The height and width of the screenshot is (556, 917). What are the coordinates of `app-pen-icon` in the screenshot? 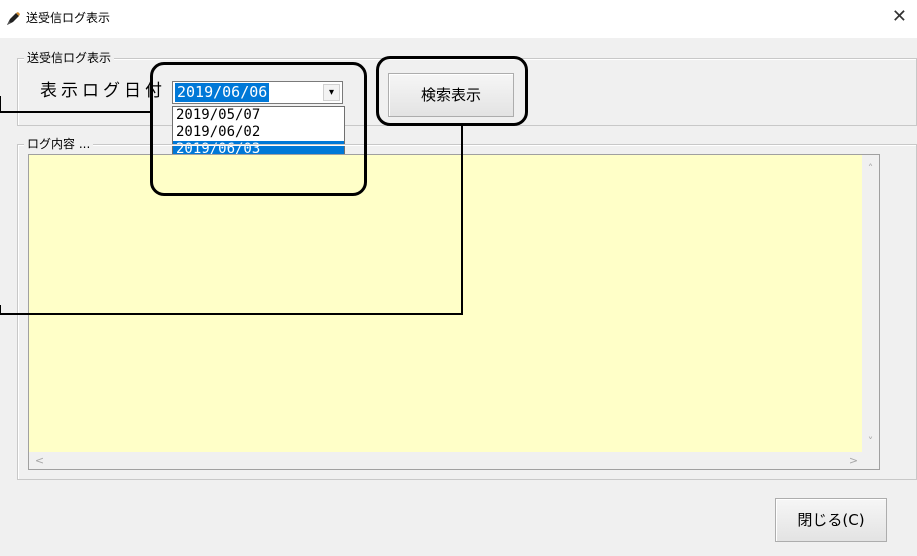 It's located at (13, 19).